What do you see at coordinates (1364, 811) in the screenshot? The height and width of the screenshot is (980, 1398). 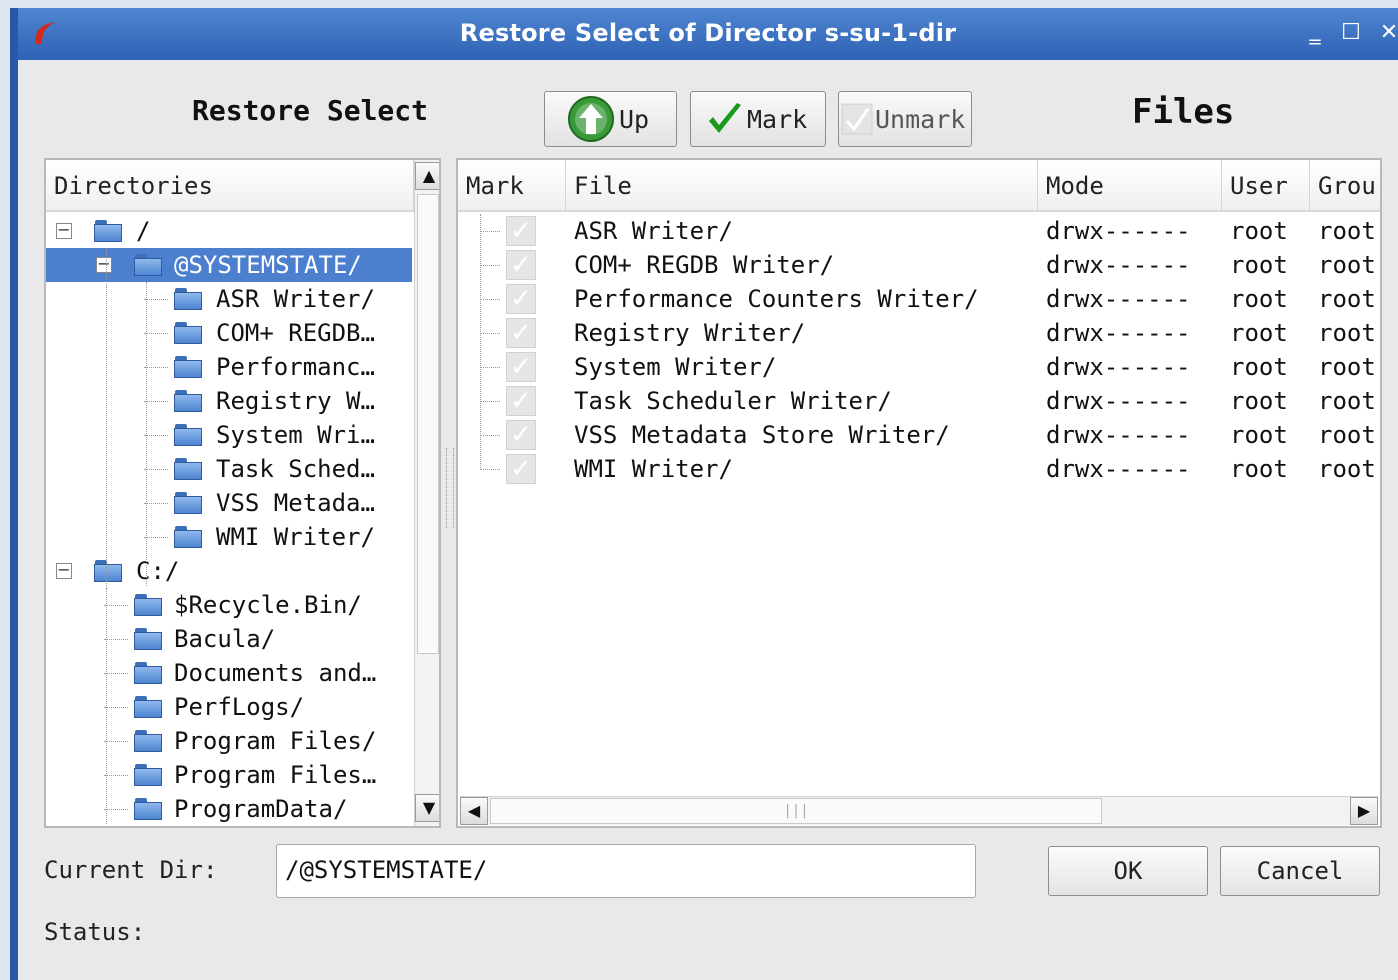 I see `scroll-right-arrow-icon: ▶` at bounding box center [1364, 811].